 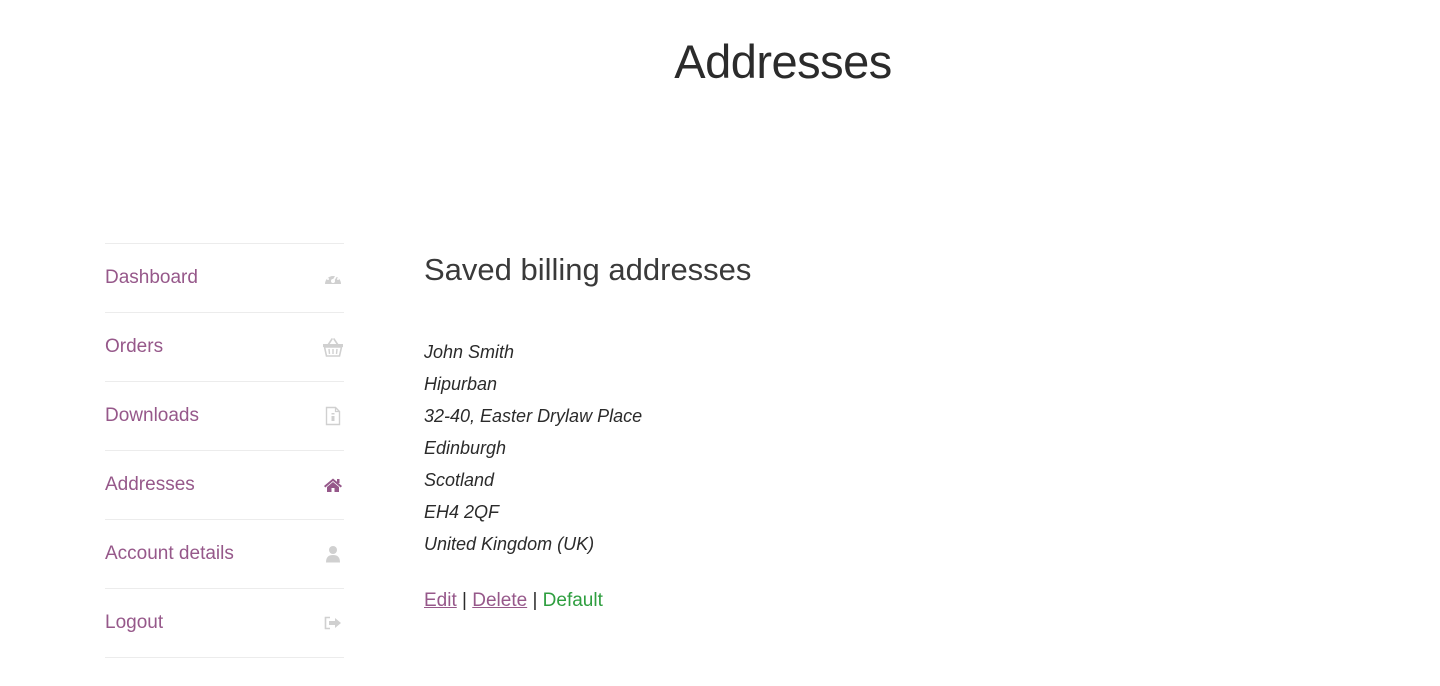 I want to click on home-icon, so click(x=333, y=485).